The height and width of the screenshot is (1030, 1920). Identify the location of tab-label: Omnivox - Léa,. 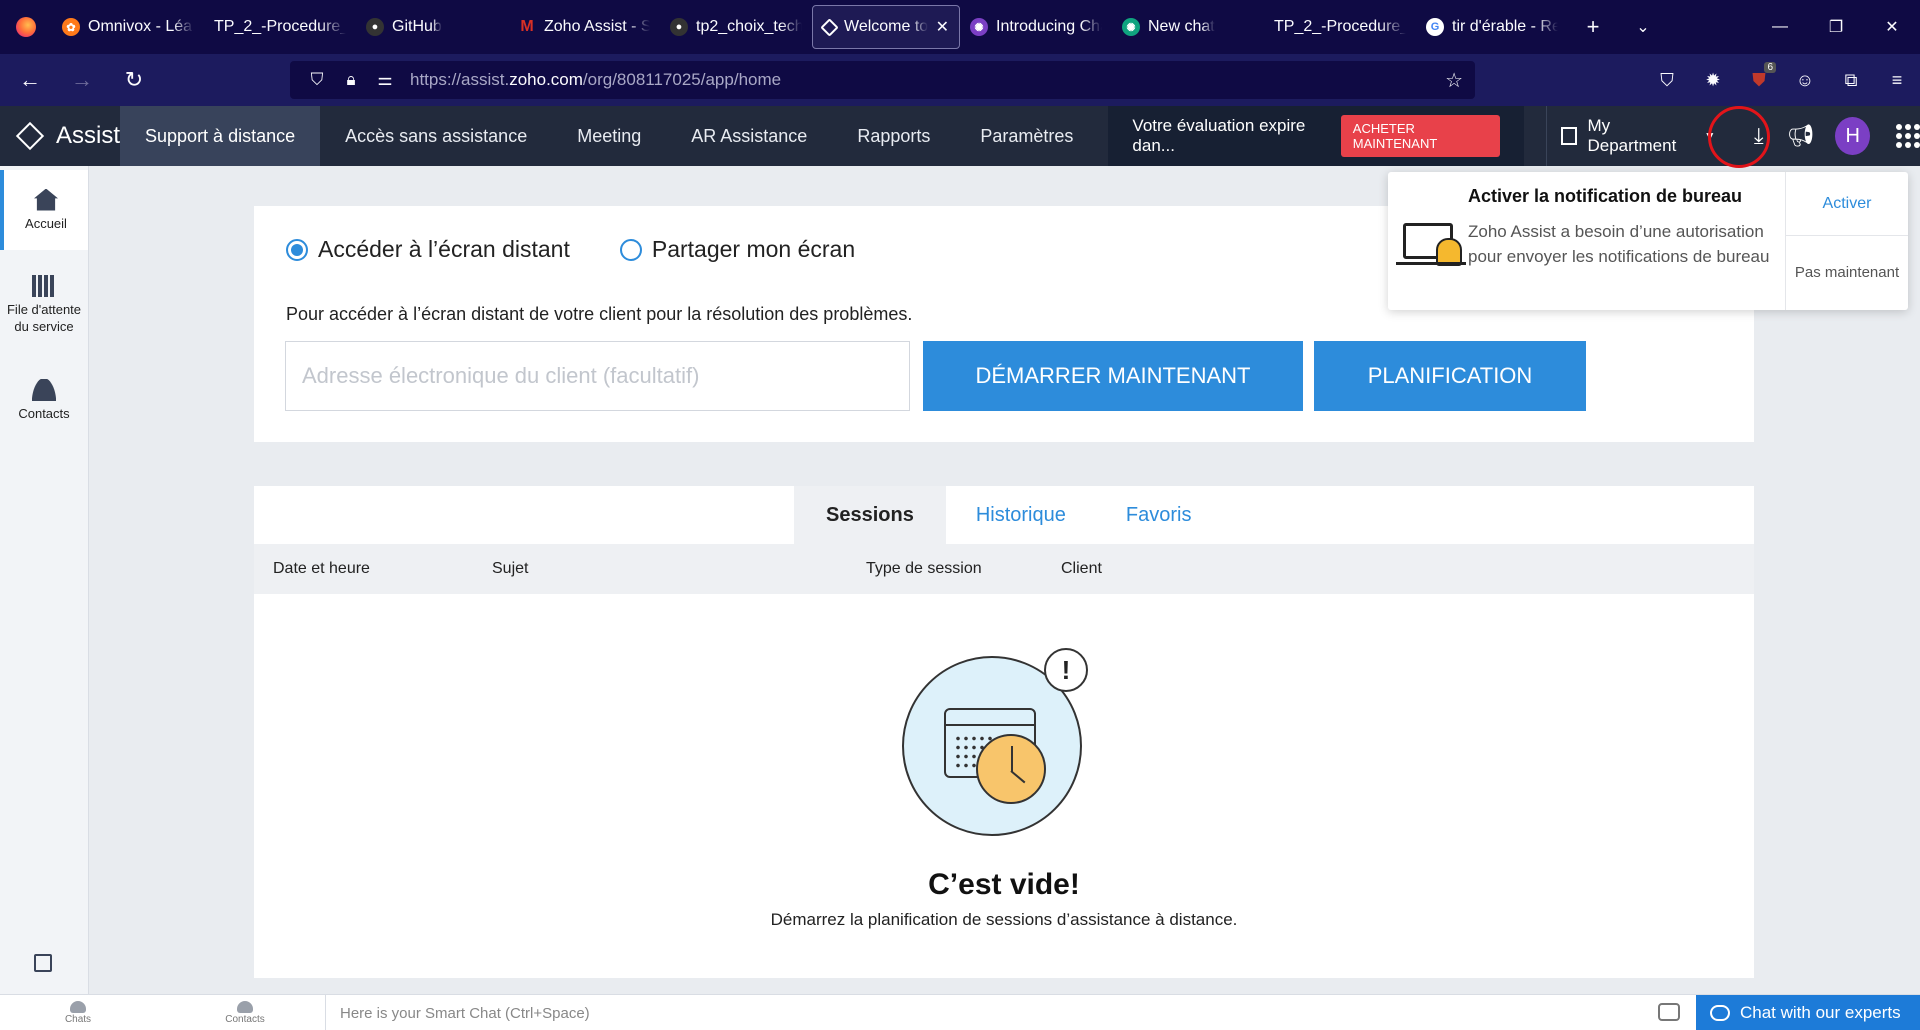
(141, 26).